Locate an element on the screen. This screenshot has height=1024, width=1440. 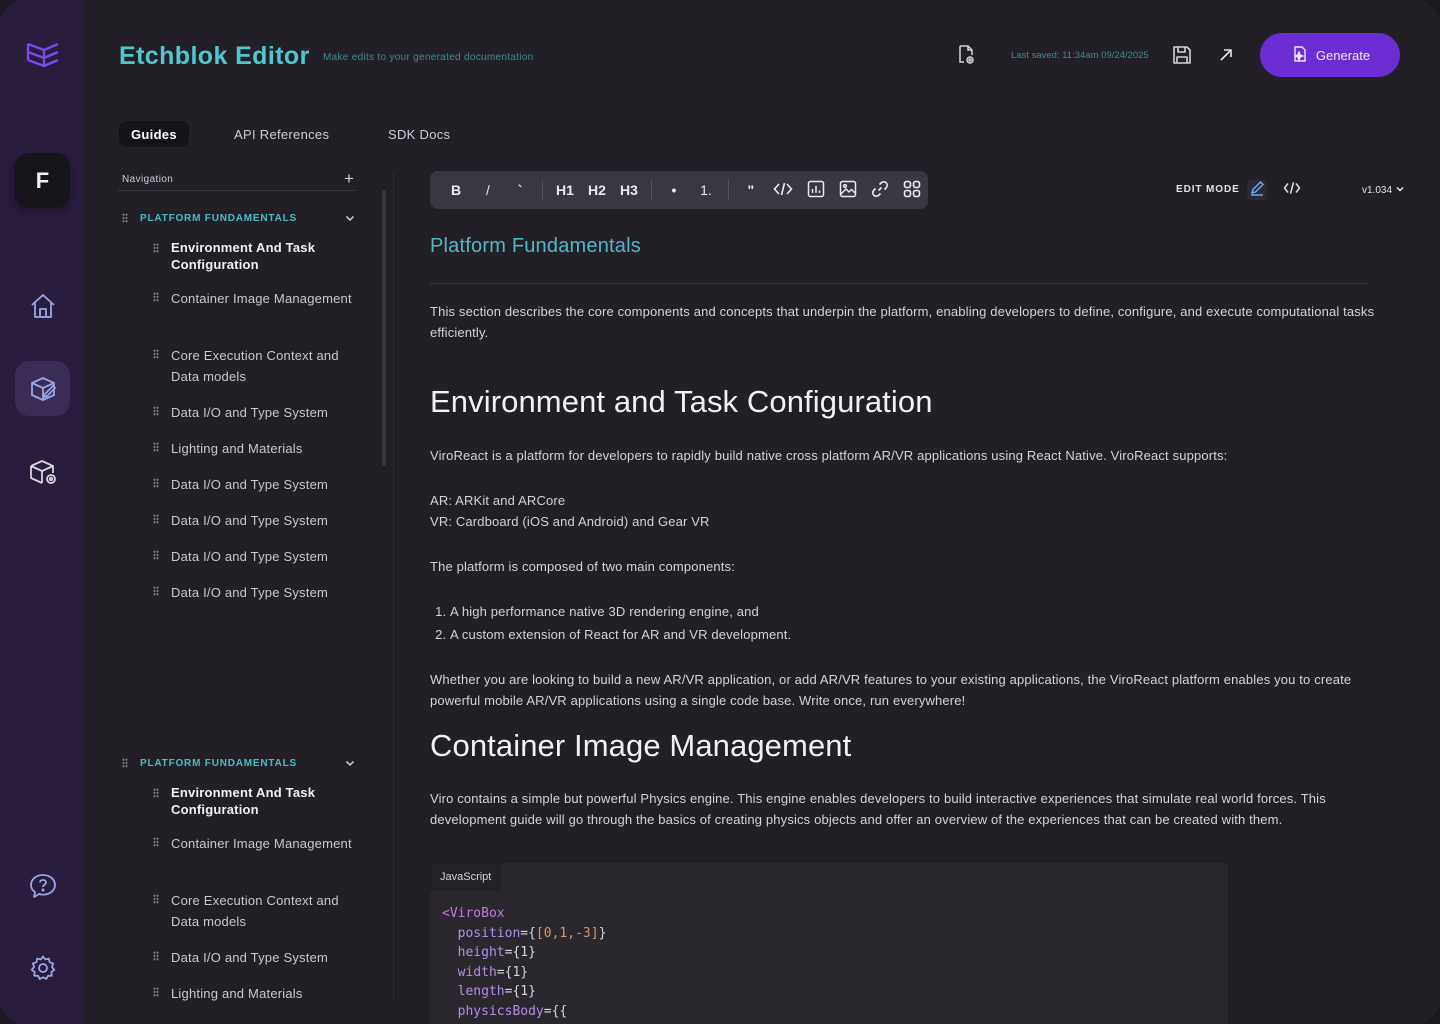
sidebar-scrollbar is located at coordinates (384, 328).